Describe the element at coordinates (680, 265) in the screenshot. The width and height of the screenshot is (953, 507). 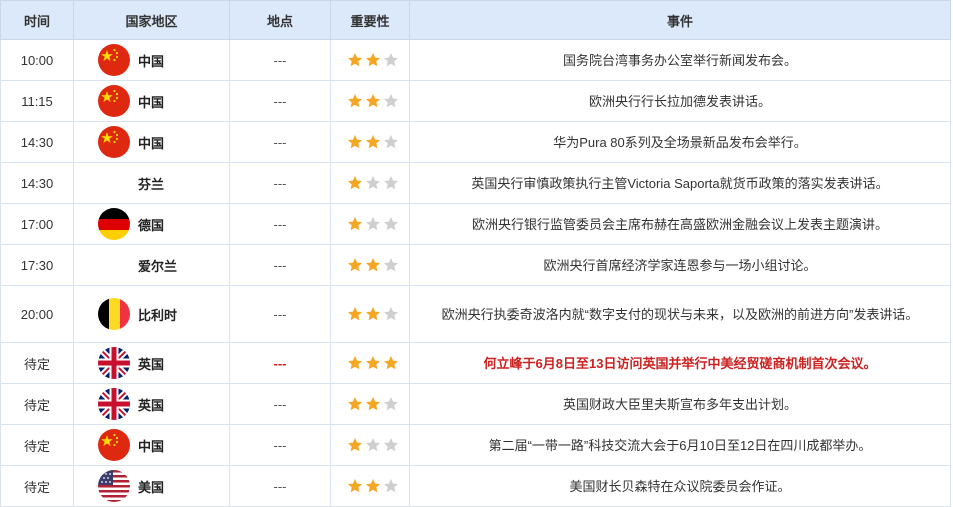
I see `event-description: 欧洲央行首席经济学家连恩参与一场小组讨论。` at that location.